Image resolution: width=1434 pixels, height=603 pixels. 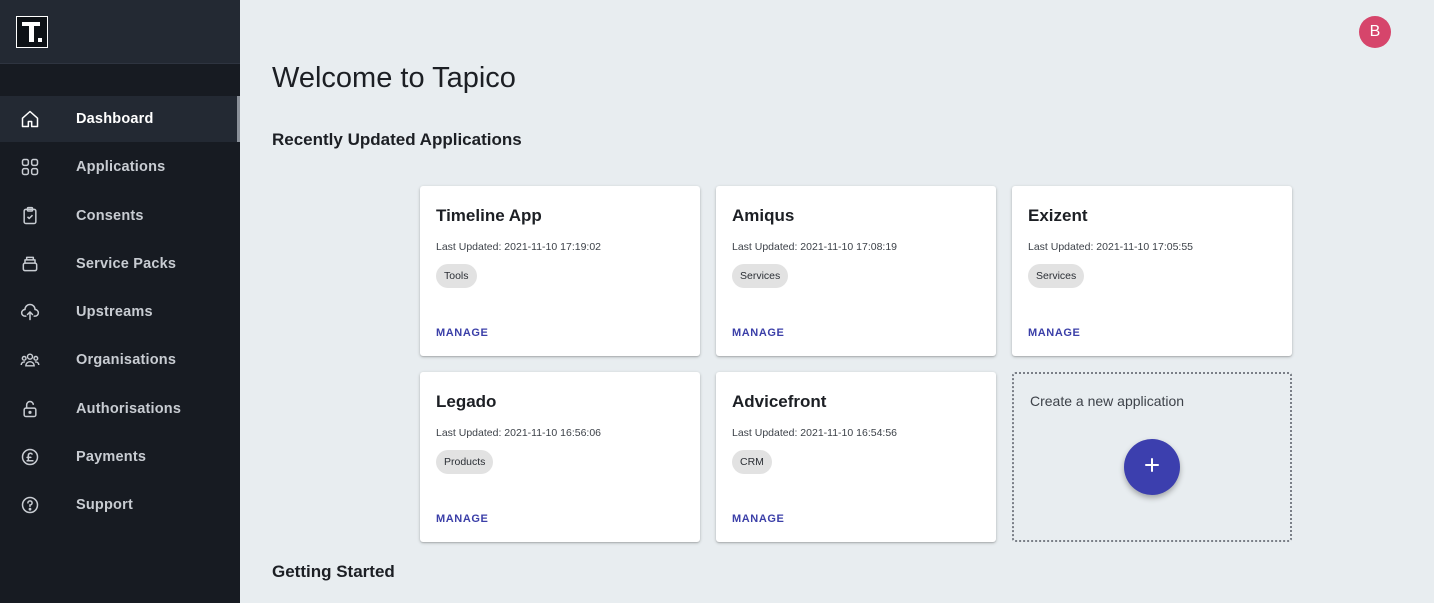 What do you see at coordinates (466, 401) in the screenshot?
I see `card-title: Legado` at bounding box center [466, 401].